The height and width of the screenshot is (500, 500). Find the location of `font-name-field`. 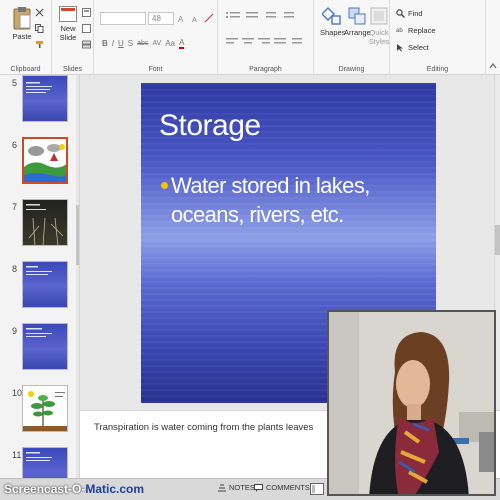

font-name-field is located at coordinates (123, 18).